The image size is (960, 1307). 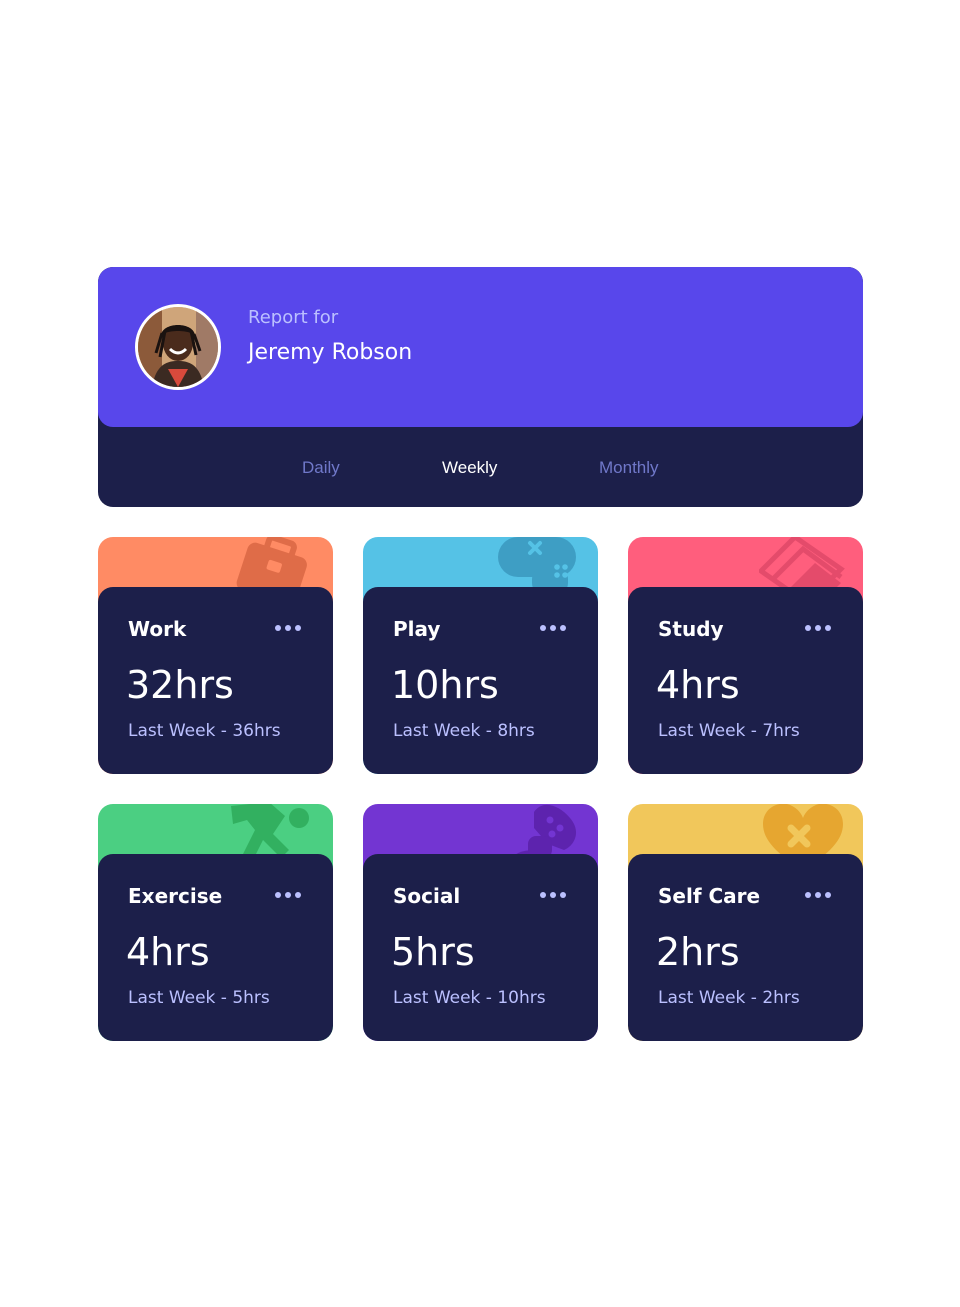 I want to click on card-body: Self Care 2hrs Last Week - 2hrs, so click(x=745, y=947).